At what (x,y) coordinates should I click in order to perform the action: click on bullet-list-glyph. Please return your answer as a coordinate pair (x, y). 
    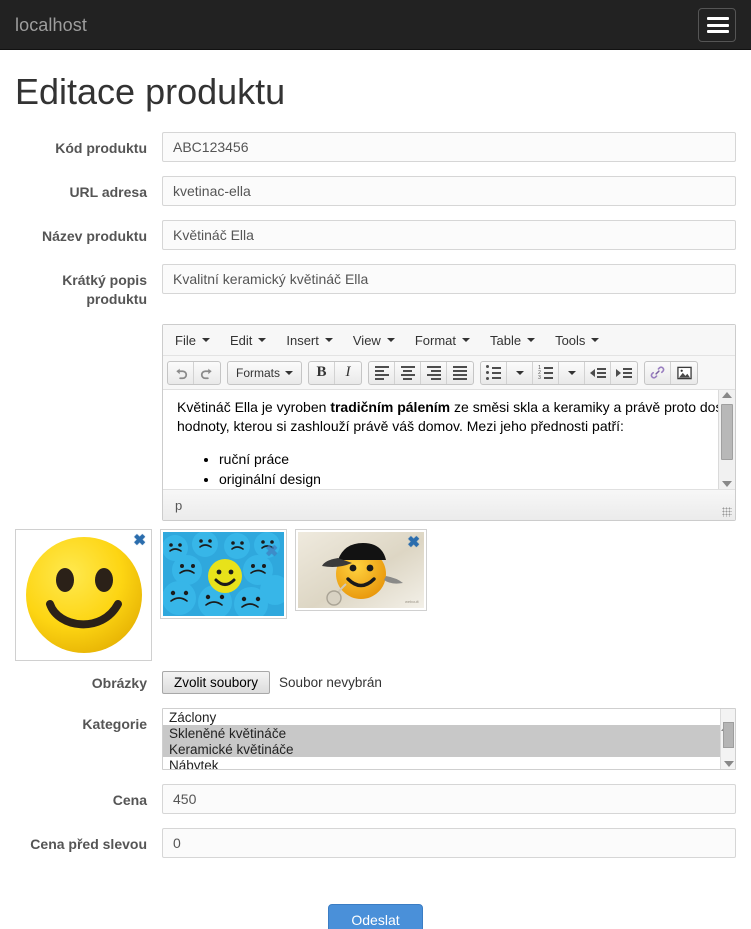
    Looking at the image, I should click on (494, 373).